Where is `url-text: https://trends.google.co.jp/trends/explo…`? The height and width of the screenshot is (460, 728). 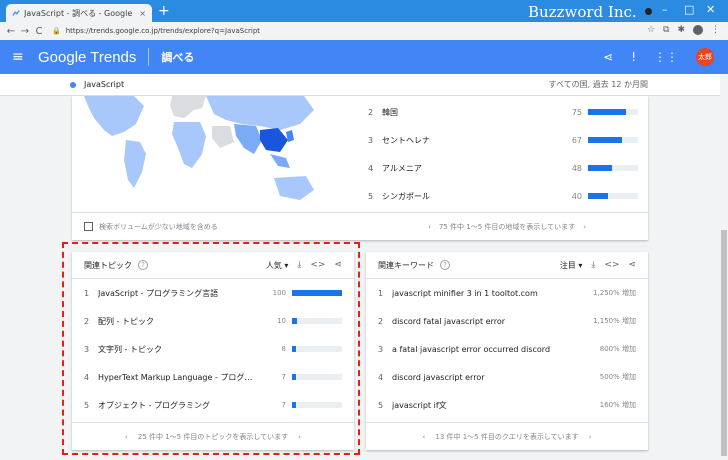 url-text: https://trends.google.co.jp/trends/explo… is located at coordinates (163, 31).